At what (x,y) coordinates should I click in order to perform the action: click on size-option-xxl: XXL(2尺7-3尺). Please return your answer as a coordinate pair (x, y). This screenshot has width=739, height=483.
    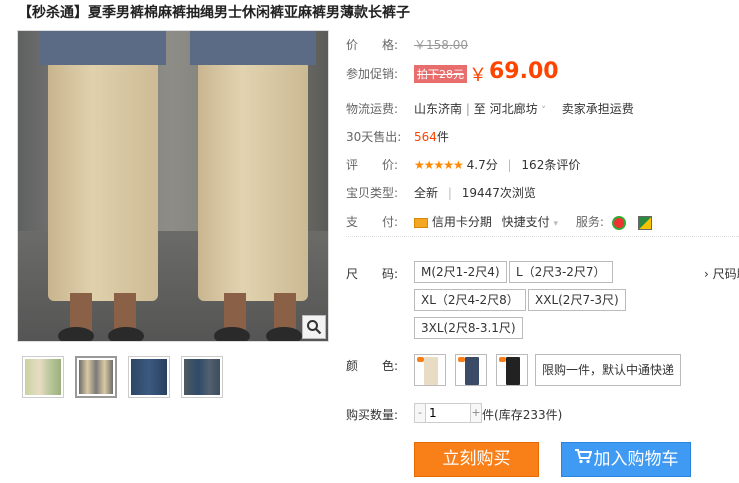
    Looking at the image, I should click on (577, 300).